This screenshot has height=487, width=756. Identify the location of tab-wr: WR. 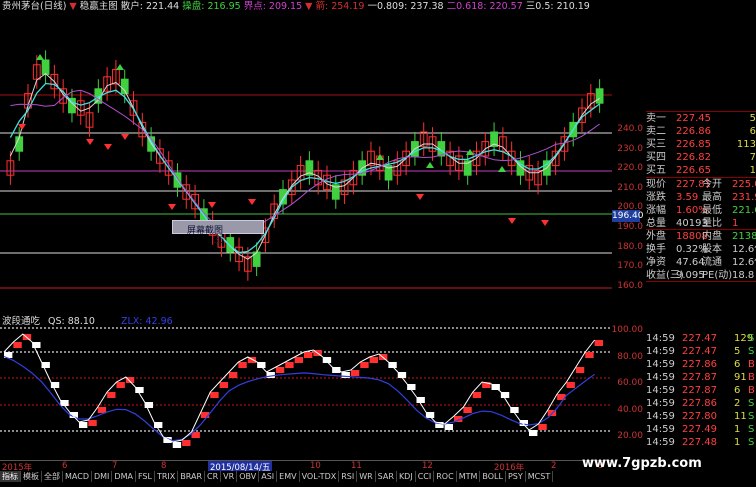
(366, 476).